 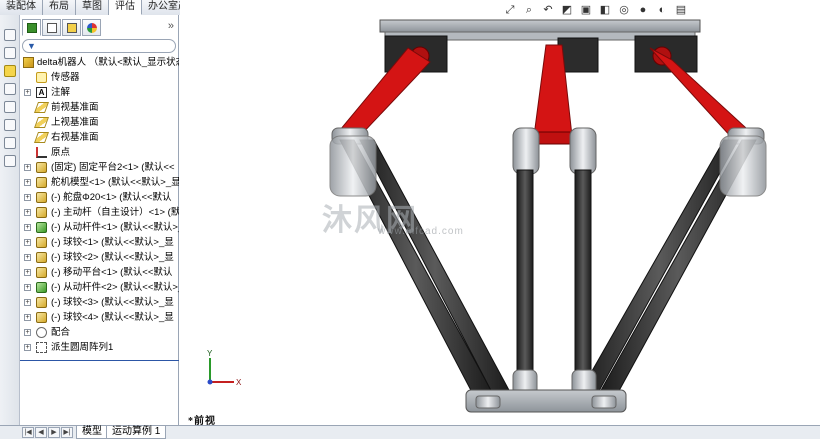 What do you see at coordinates (28, 432) in the screenshot?
I see `first-tab-icon: |◀` at bounding box center [28, 432].